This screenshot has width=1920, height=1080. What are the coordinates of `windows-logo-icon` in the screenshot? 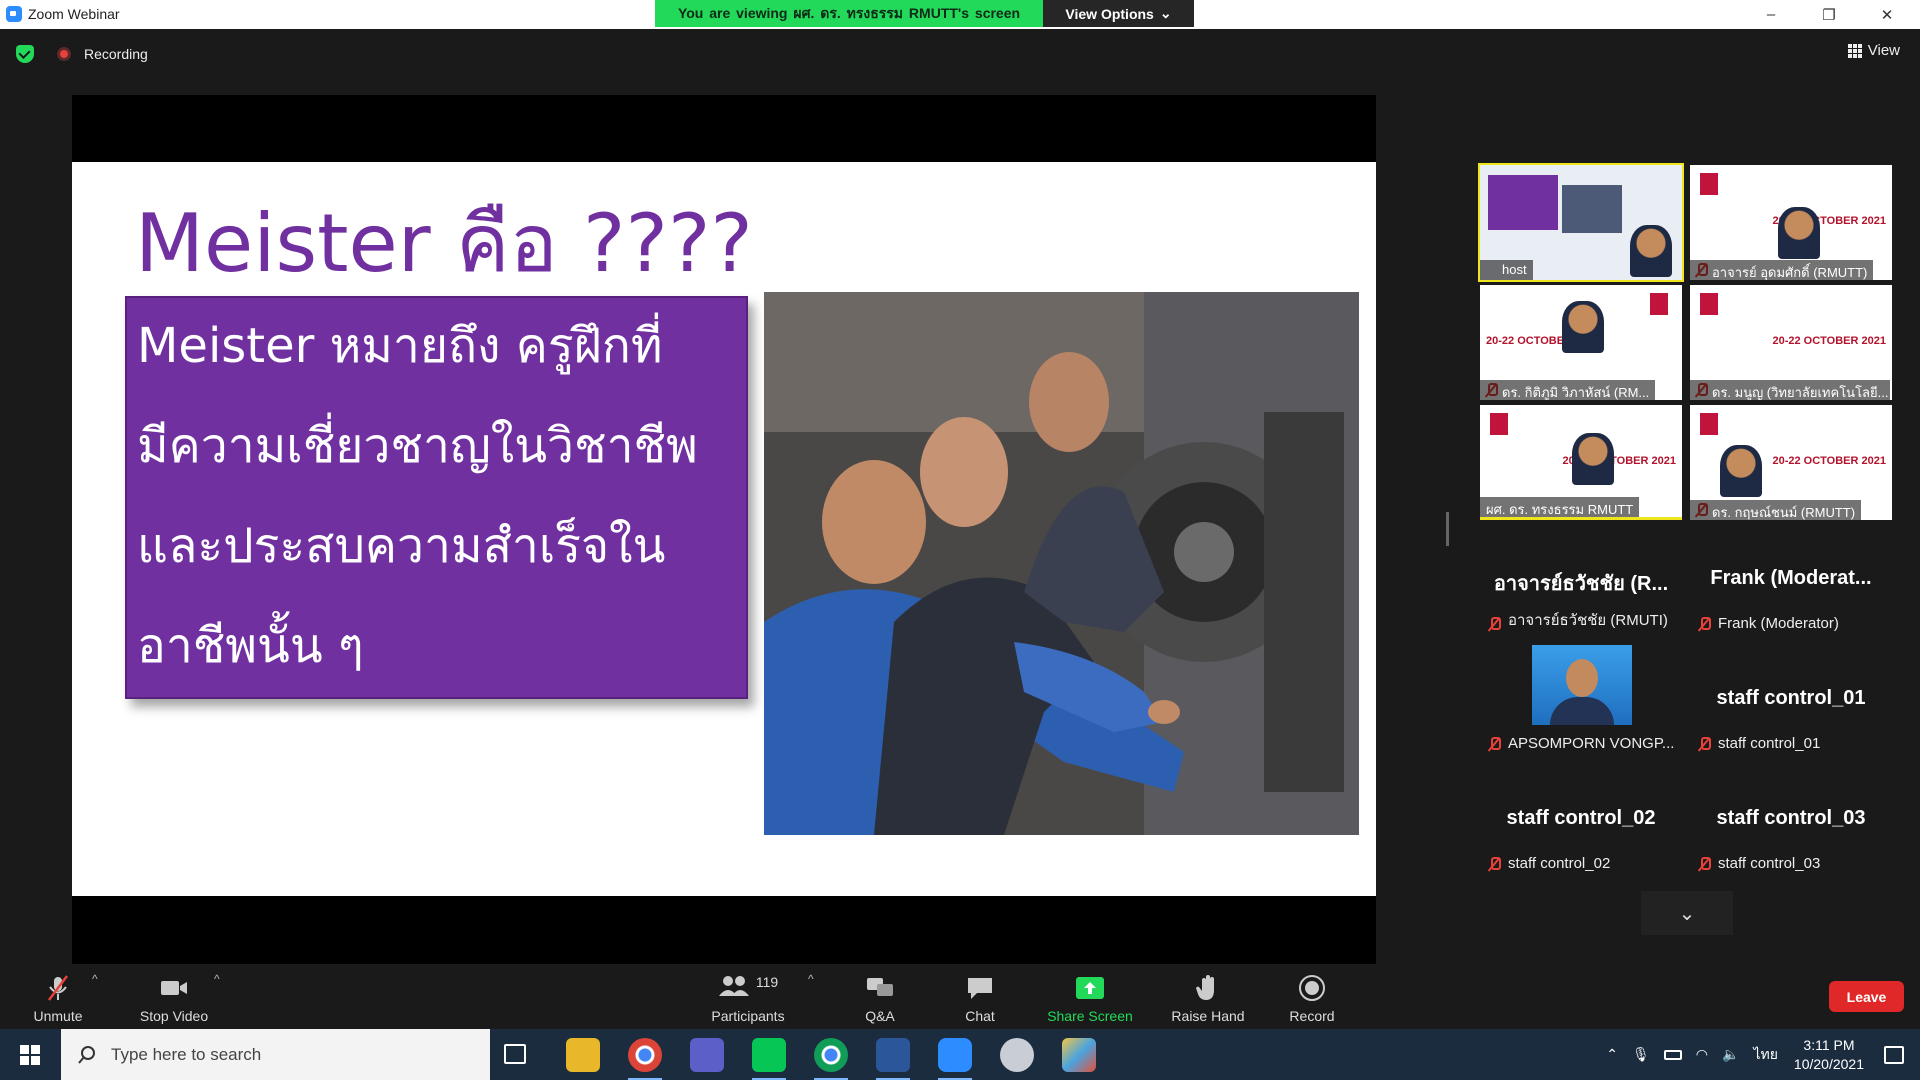 It's located at (30, 1054).